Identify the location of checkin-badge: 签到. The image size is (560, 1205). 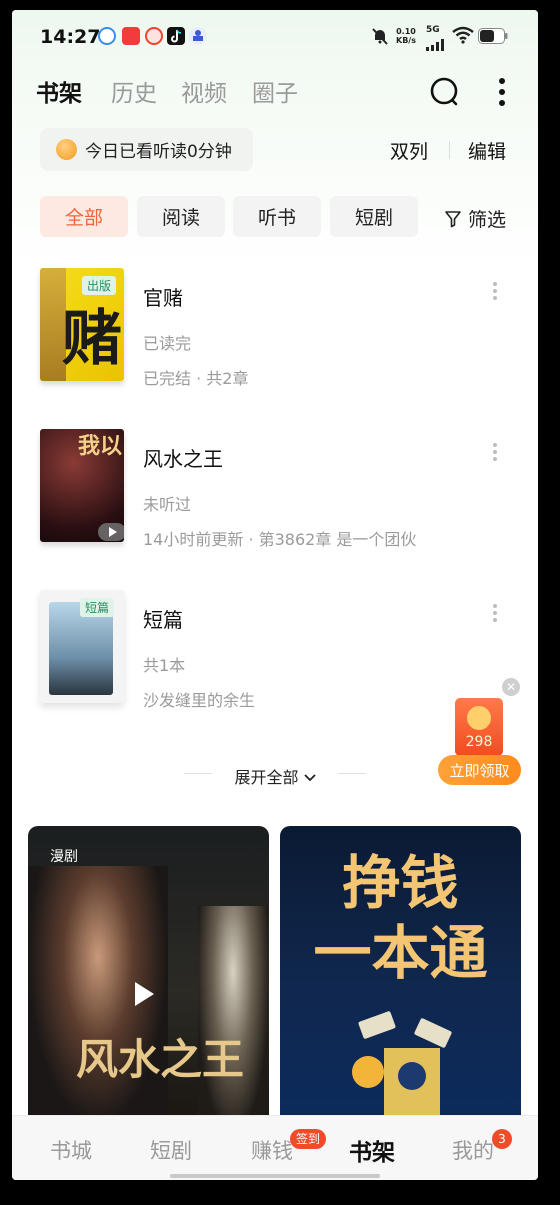
(308, 1139).